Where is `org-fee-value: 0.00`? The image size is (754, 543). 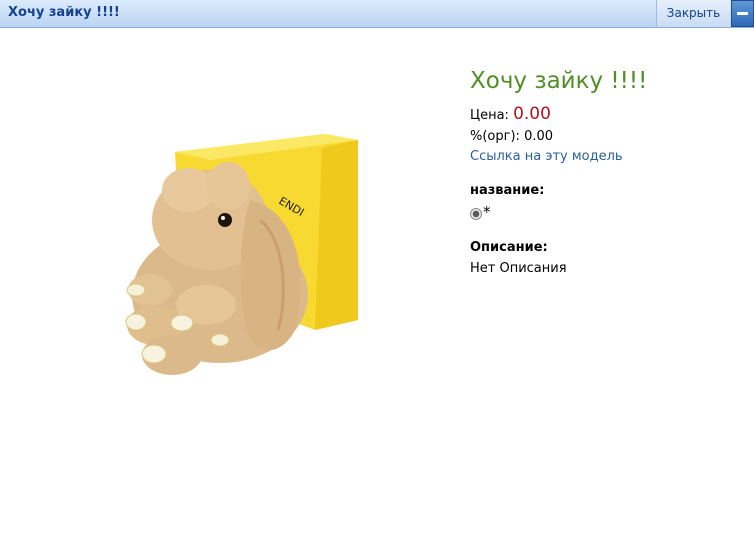 org-fee-value: 0.00 is located at coordinates (539, 136).